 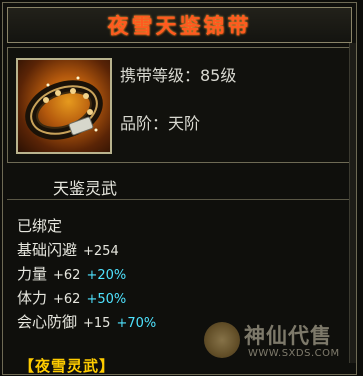 I want to click on item-grade: 品阶：天阶, so click(x=160, y=123).